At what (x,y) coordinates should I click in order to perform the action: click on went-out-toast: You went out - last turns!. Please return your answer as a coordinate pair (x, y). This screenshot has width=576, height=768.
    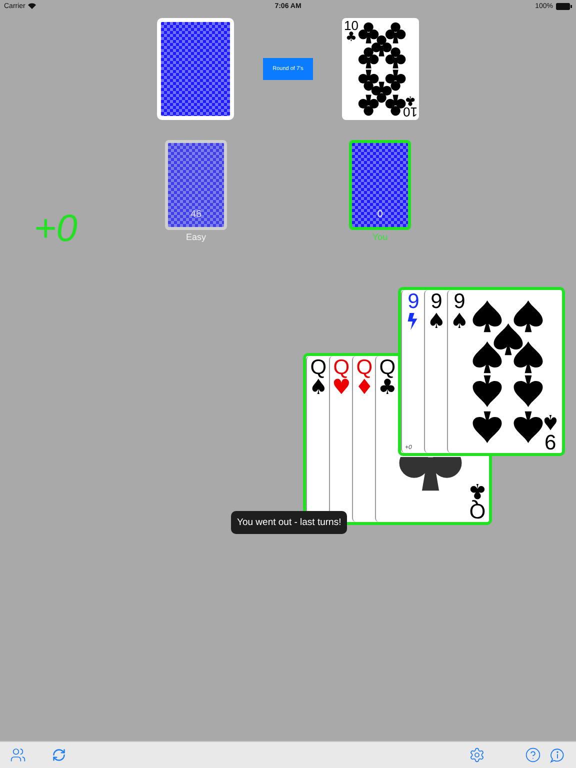
    Looking at the image, I should click on (289, 522).